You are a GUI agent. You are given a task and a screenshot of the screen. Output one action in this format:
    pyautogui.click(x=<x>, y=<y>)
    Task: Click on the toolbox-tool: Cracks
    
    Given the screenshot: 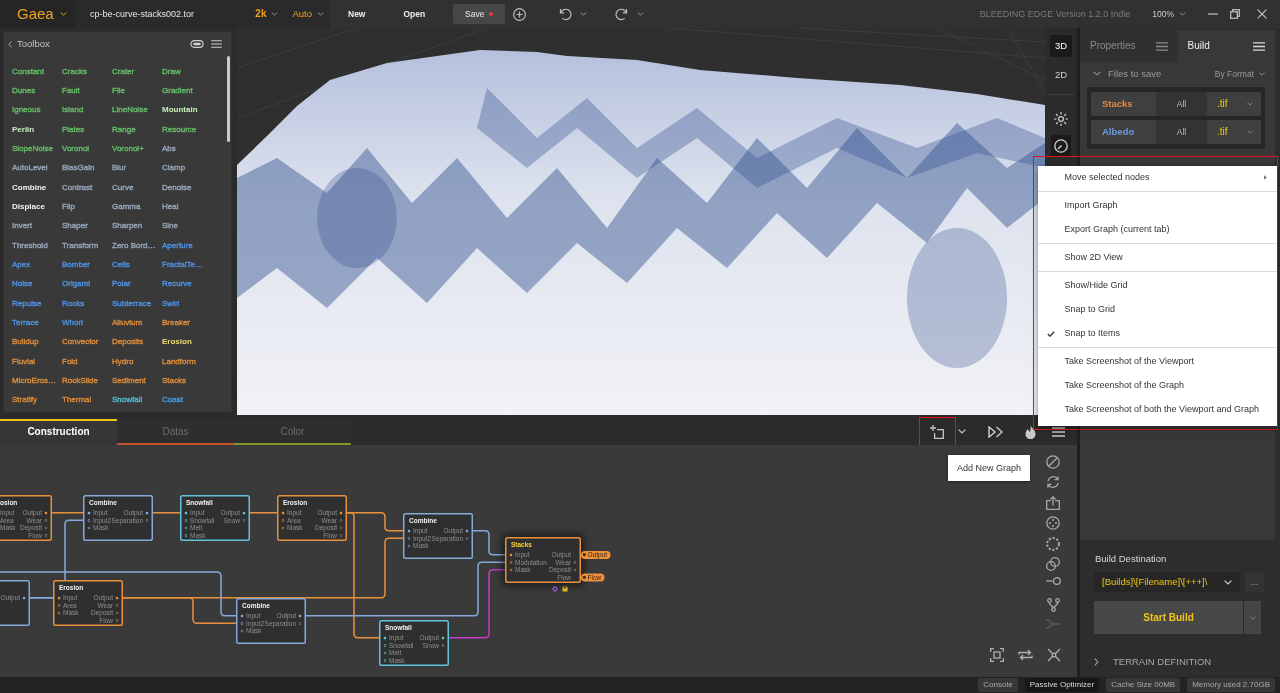 What is the action you would take?
    pyautogui.click(x=74, y=71)
    